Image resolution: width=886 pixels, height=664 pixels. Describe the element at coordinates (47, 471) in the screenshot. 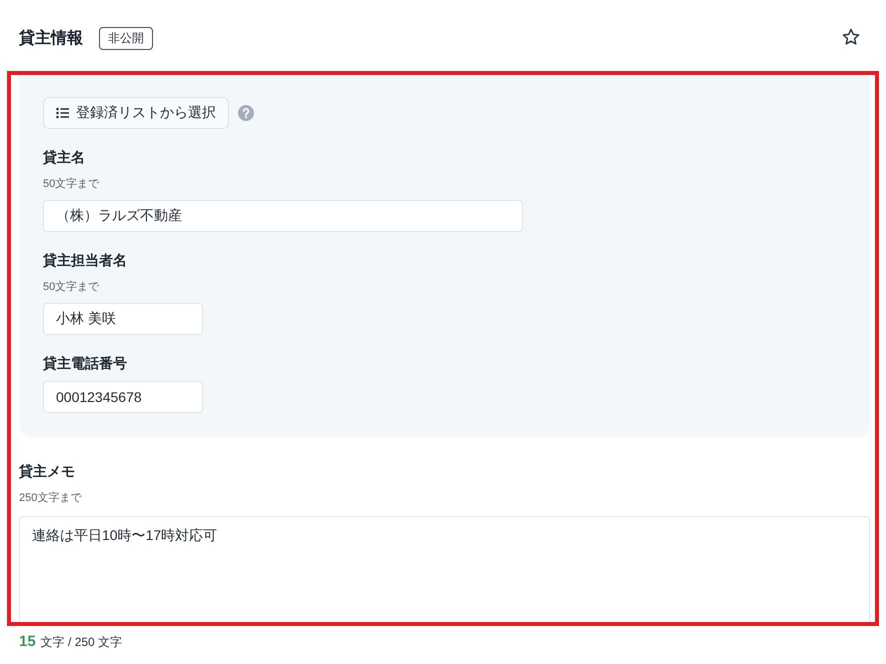

I see `field-label: 貸主メモ` at that location.